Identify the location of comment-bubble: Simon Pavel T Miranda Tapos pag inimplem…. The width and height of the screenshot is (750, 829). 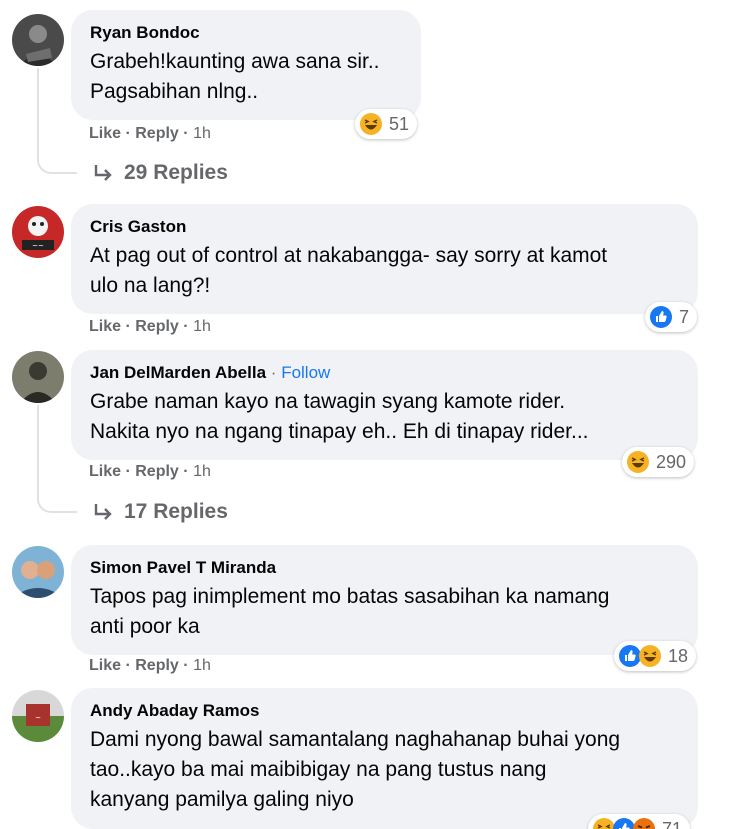
(384, 600).